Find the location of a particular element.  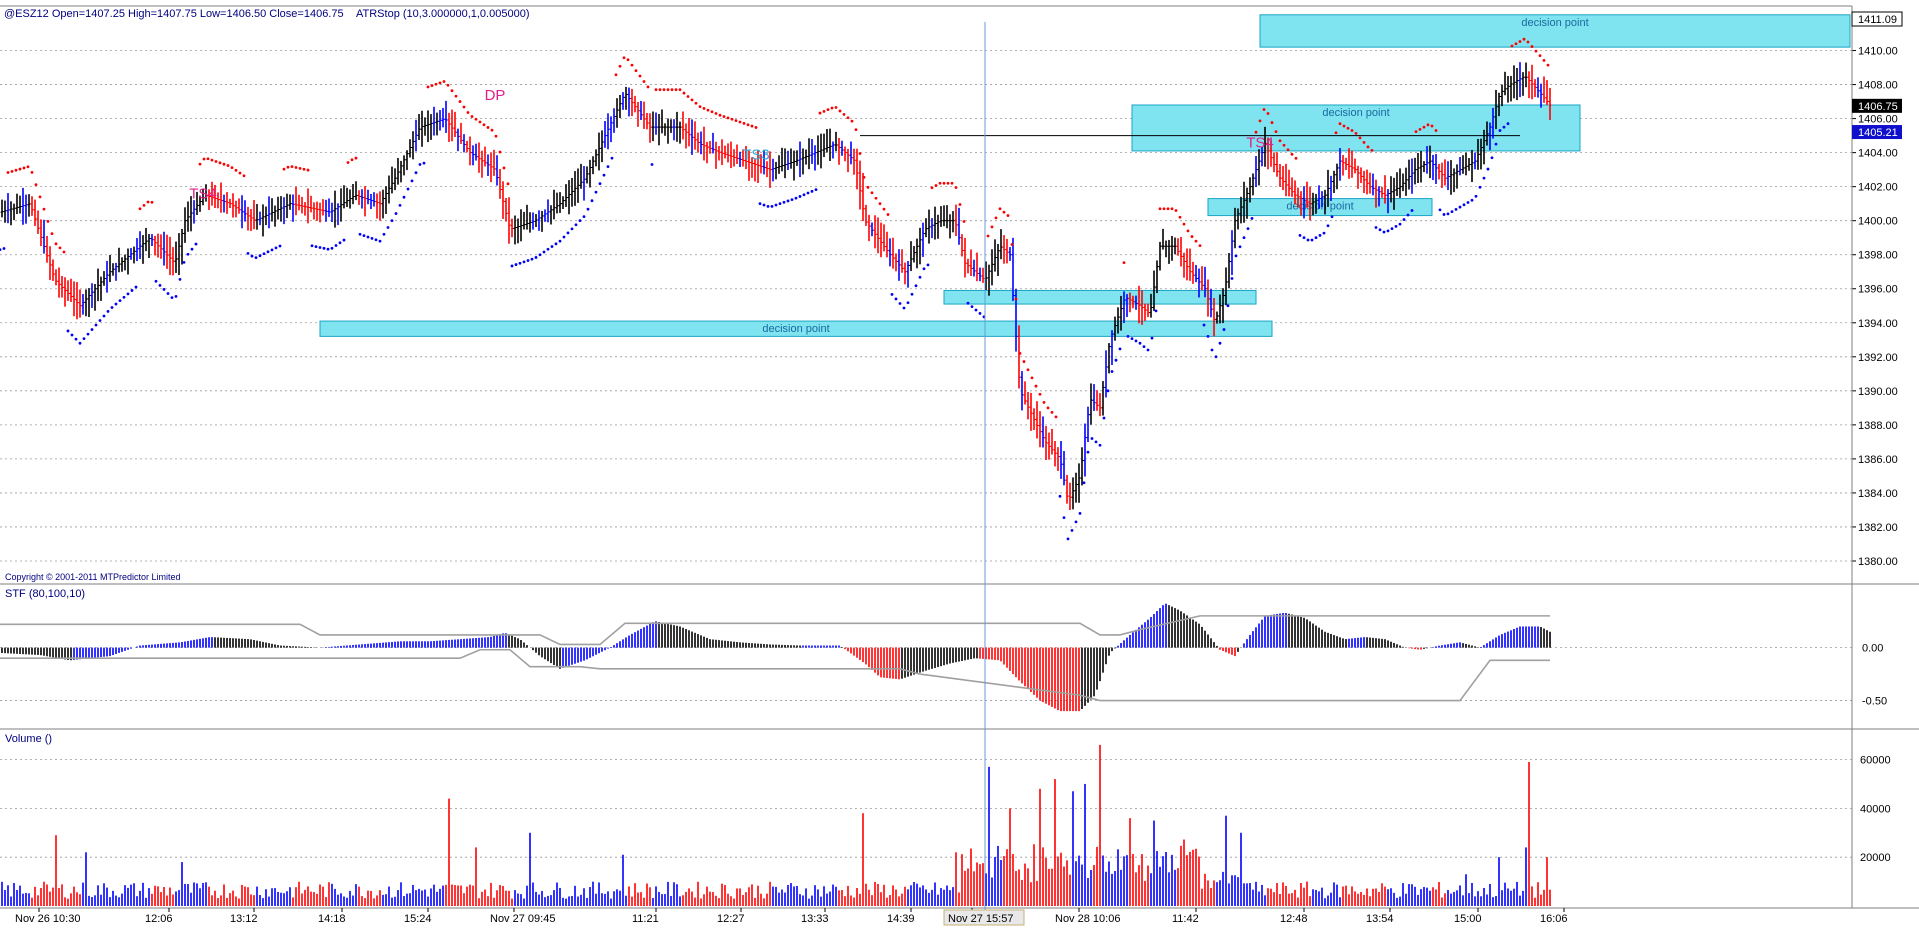

price-annotation: TS4 is located at coordinates (1260, 143).